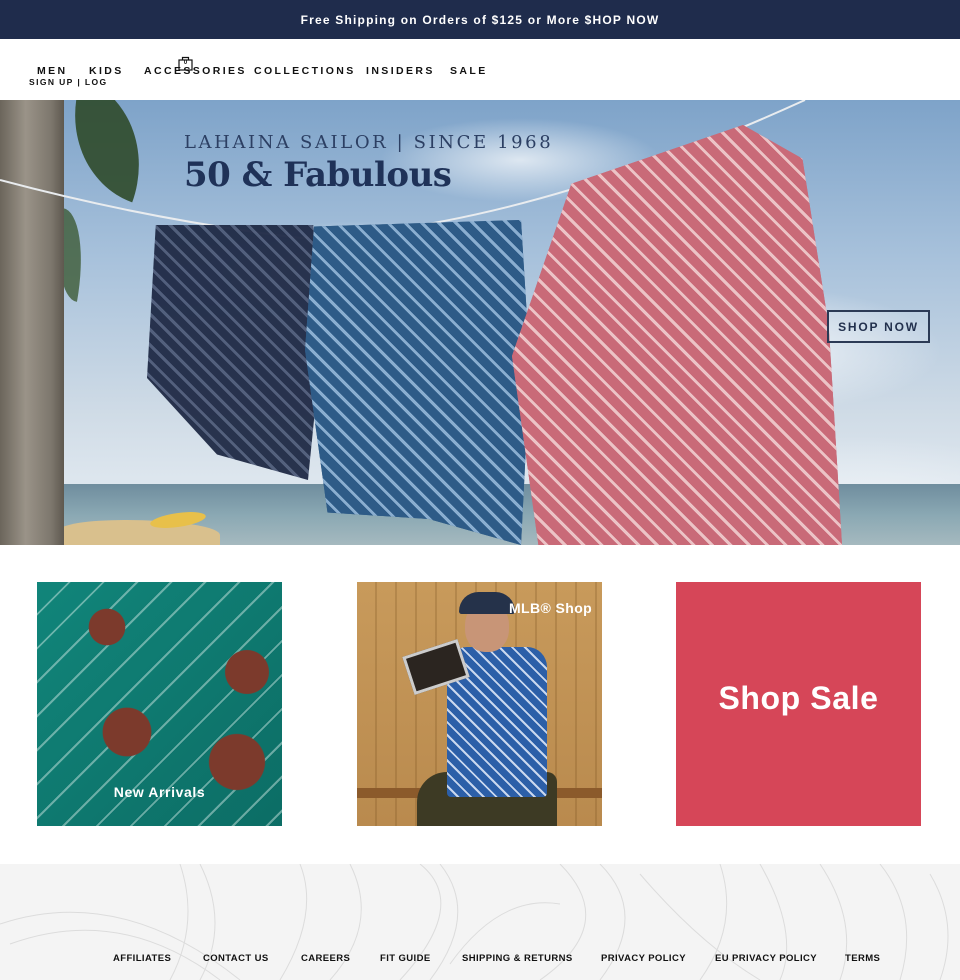 The width and height of the screenshot is (960, 980). What do you see at coordinates (643, 958) in the screenshot?
I see `footer-link-privacy-policy: PRIVACY POLICY` at bounding box center [643, 958].